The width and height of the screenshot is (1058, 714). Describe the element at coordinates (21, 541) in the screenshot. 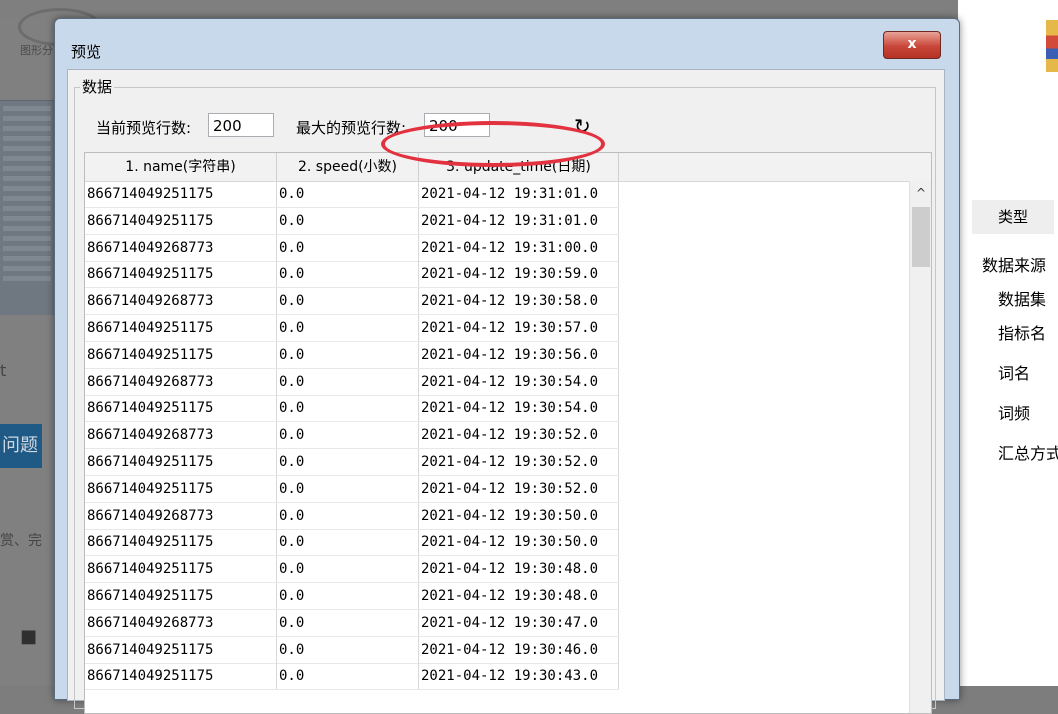

I see `left-bottom-text: 赏、完` at that location.